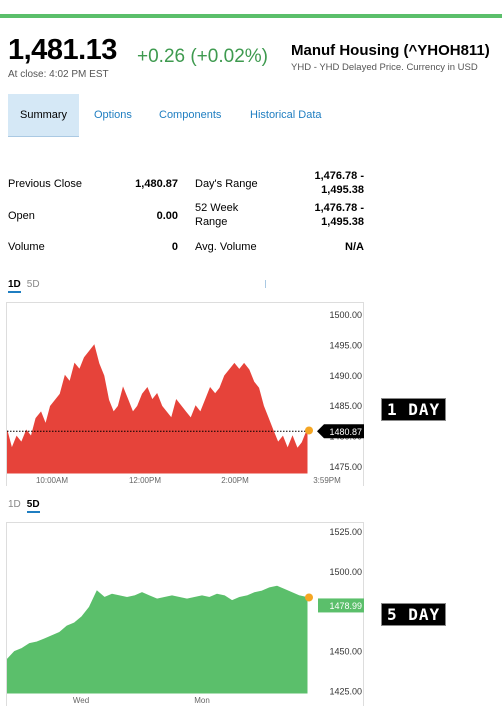 Image resolution: width=502 pixels, height=711 pixels. I want to click on index-subtitle: YHD - YHD Delayed Price. Currency in USD, so click(384, 67).